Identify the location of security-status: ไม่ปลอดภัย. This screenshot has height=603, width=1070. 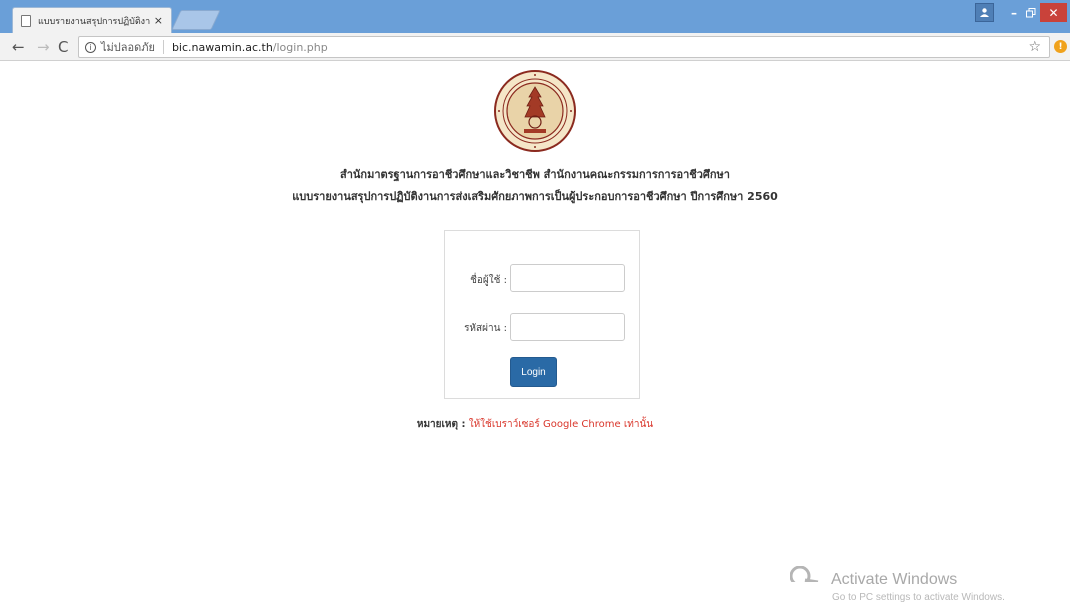
(128, 47).